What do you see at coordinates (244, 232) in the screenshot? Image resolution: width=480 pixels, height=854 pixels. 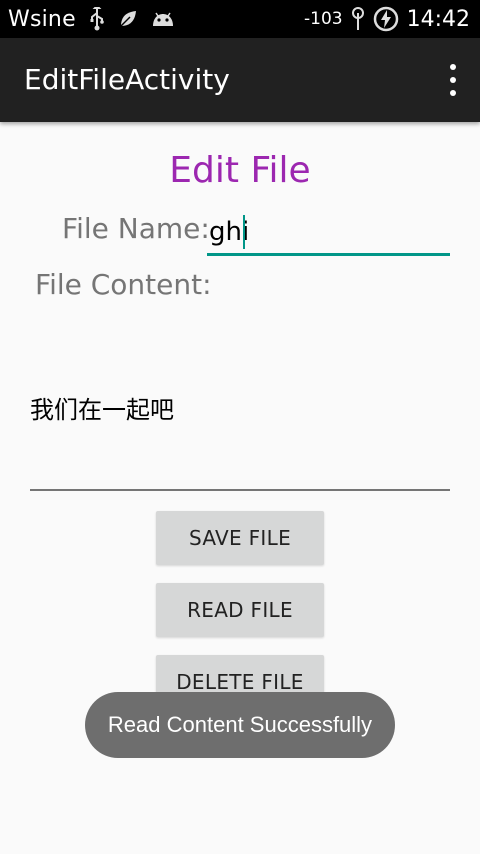 I see `text-cursor` at bounding box center [244, 232].